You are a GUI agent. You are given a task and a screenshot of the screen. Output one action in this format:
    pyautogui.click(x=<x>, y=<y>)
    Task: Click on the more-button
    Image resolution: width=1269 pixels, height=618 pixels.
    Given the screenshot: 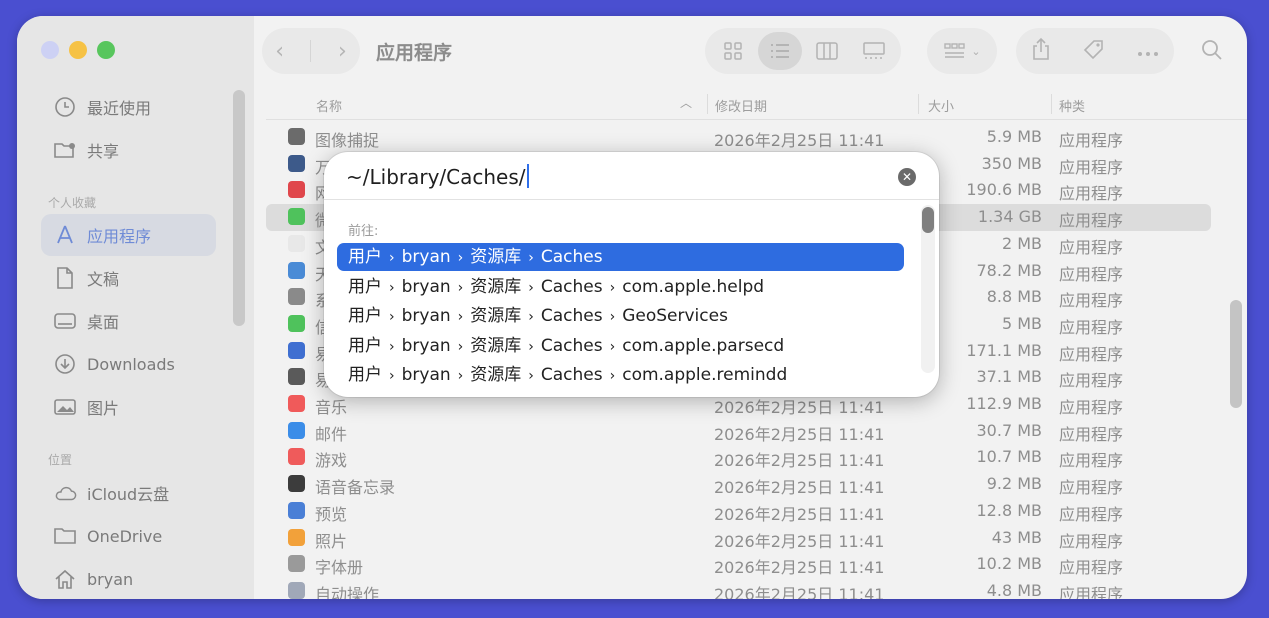 What is the action you would take?
    pyautogui.click(x=1148, y=51)
    